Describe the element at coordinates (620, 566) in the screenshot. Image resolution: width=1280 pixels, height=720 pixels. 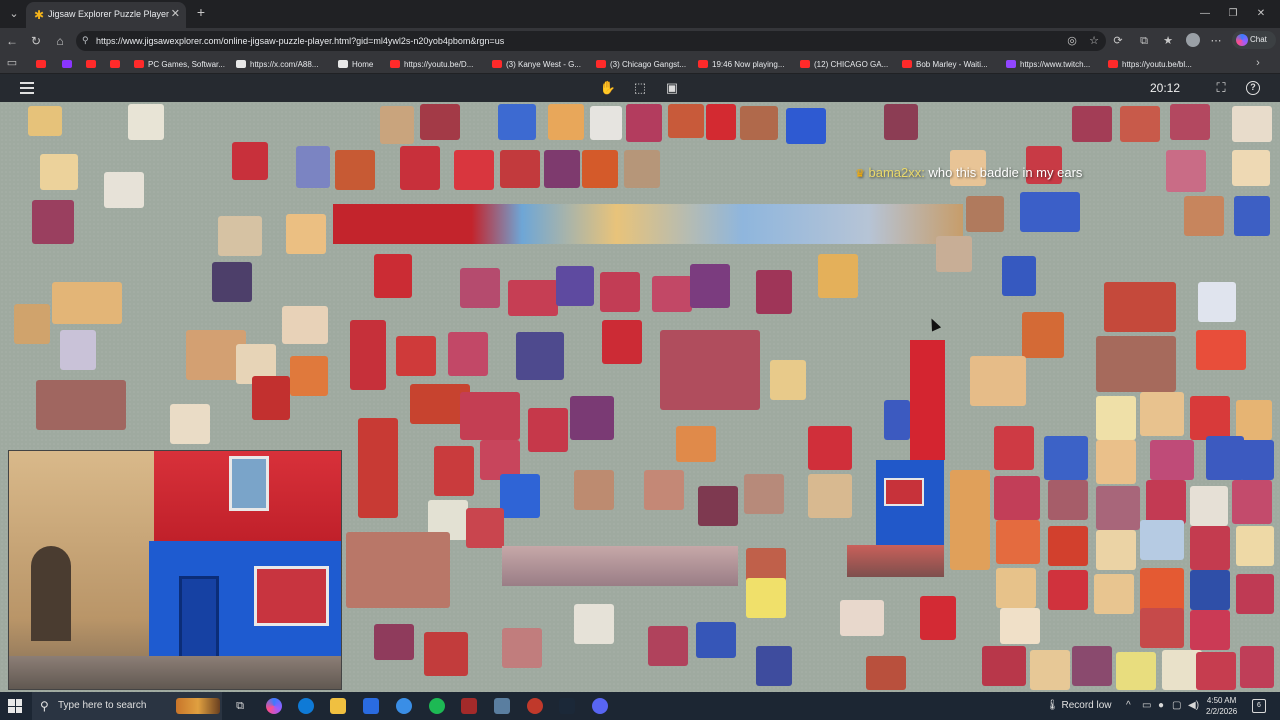
I see `assembled-cobblestone-chunk` at that location.